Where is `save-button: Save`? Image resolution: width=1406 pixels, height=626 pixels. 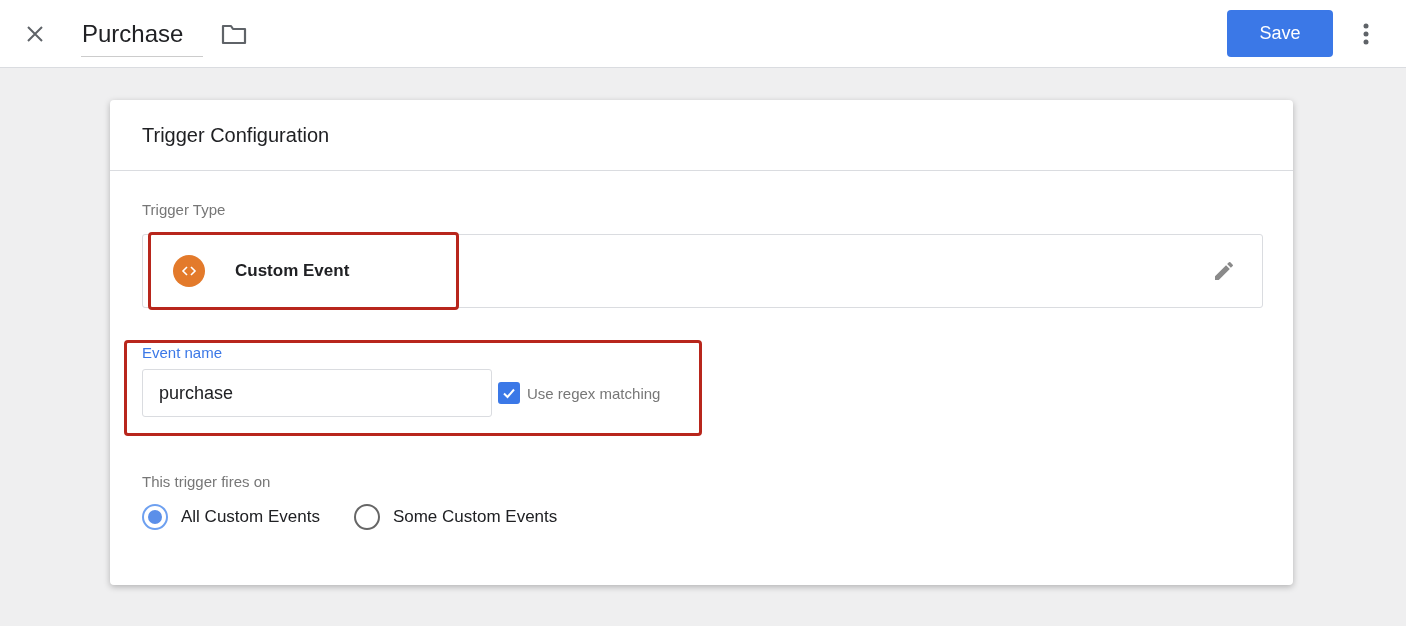
save-button: Save is located at coordinates (1280, 33).